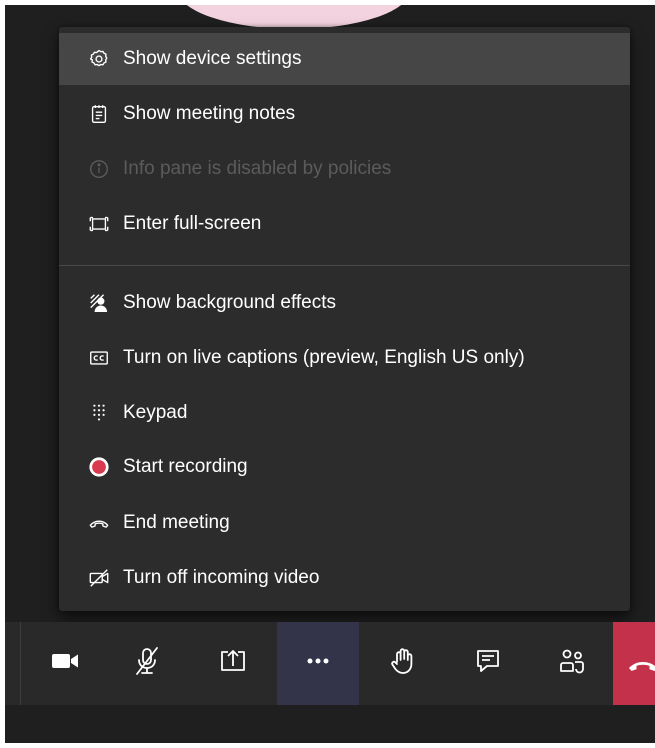  I want to click on gear-icon, so click(99, 59).